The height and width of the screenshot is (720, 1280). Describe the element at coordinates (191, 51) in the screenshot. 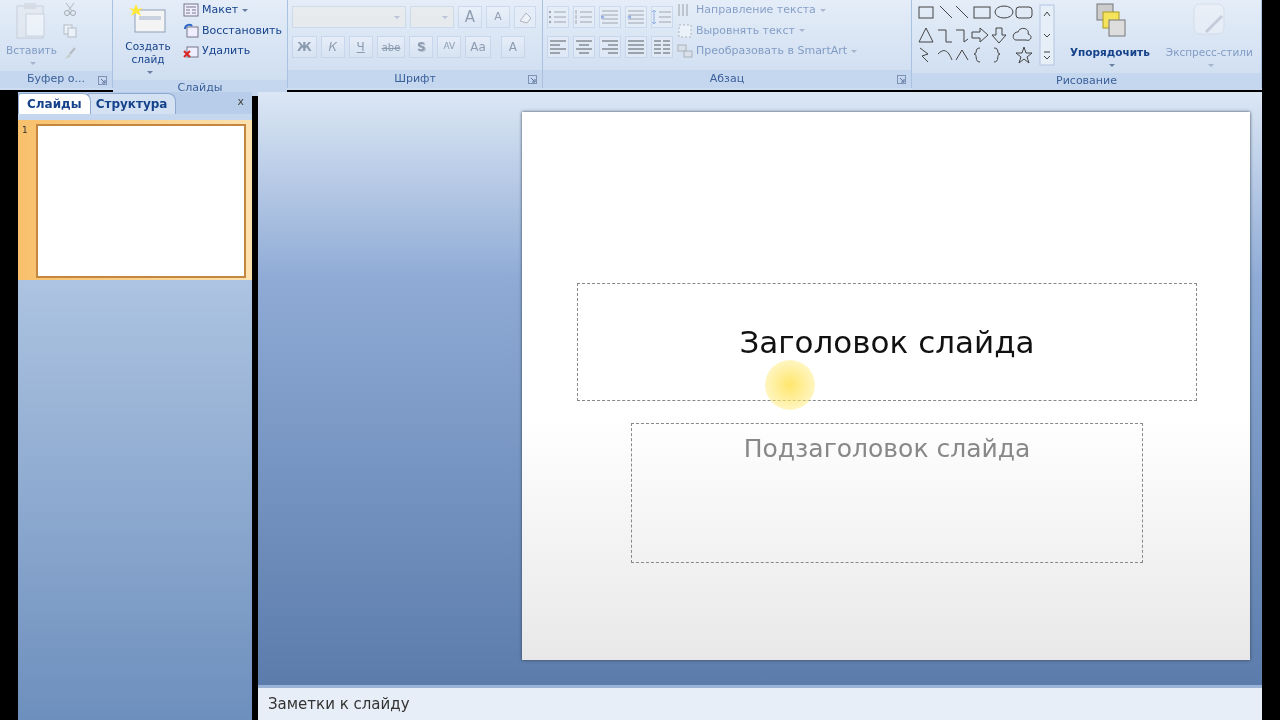

I see `delete-icon` at that location.